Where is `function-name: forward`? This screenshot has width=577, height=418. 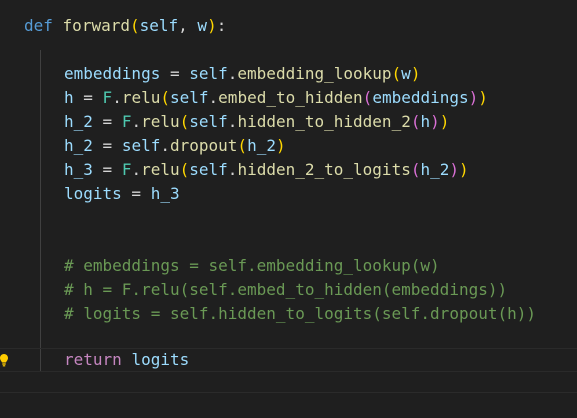
function-name: forward is located at coordinates (96, 25).